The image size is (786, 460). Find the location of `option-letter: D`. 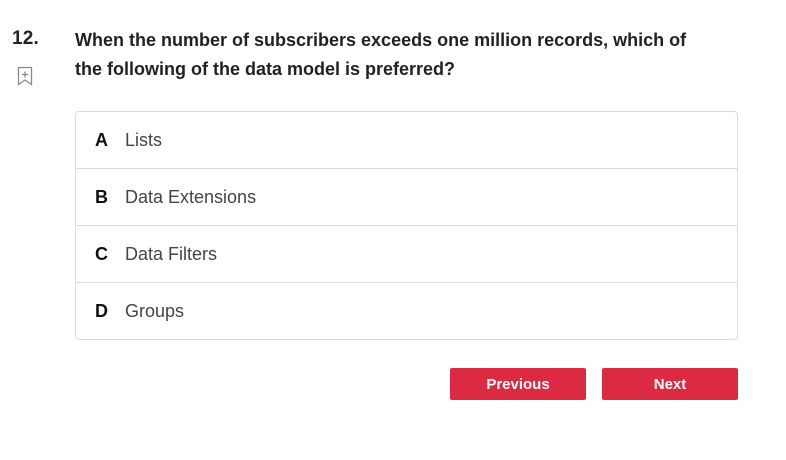

option-letter: D is located at coordinates (101, 310).